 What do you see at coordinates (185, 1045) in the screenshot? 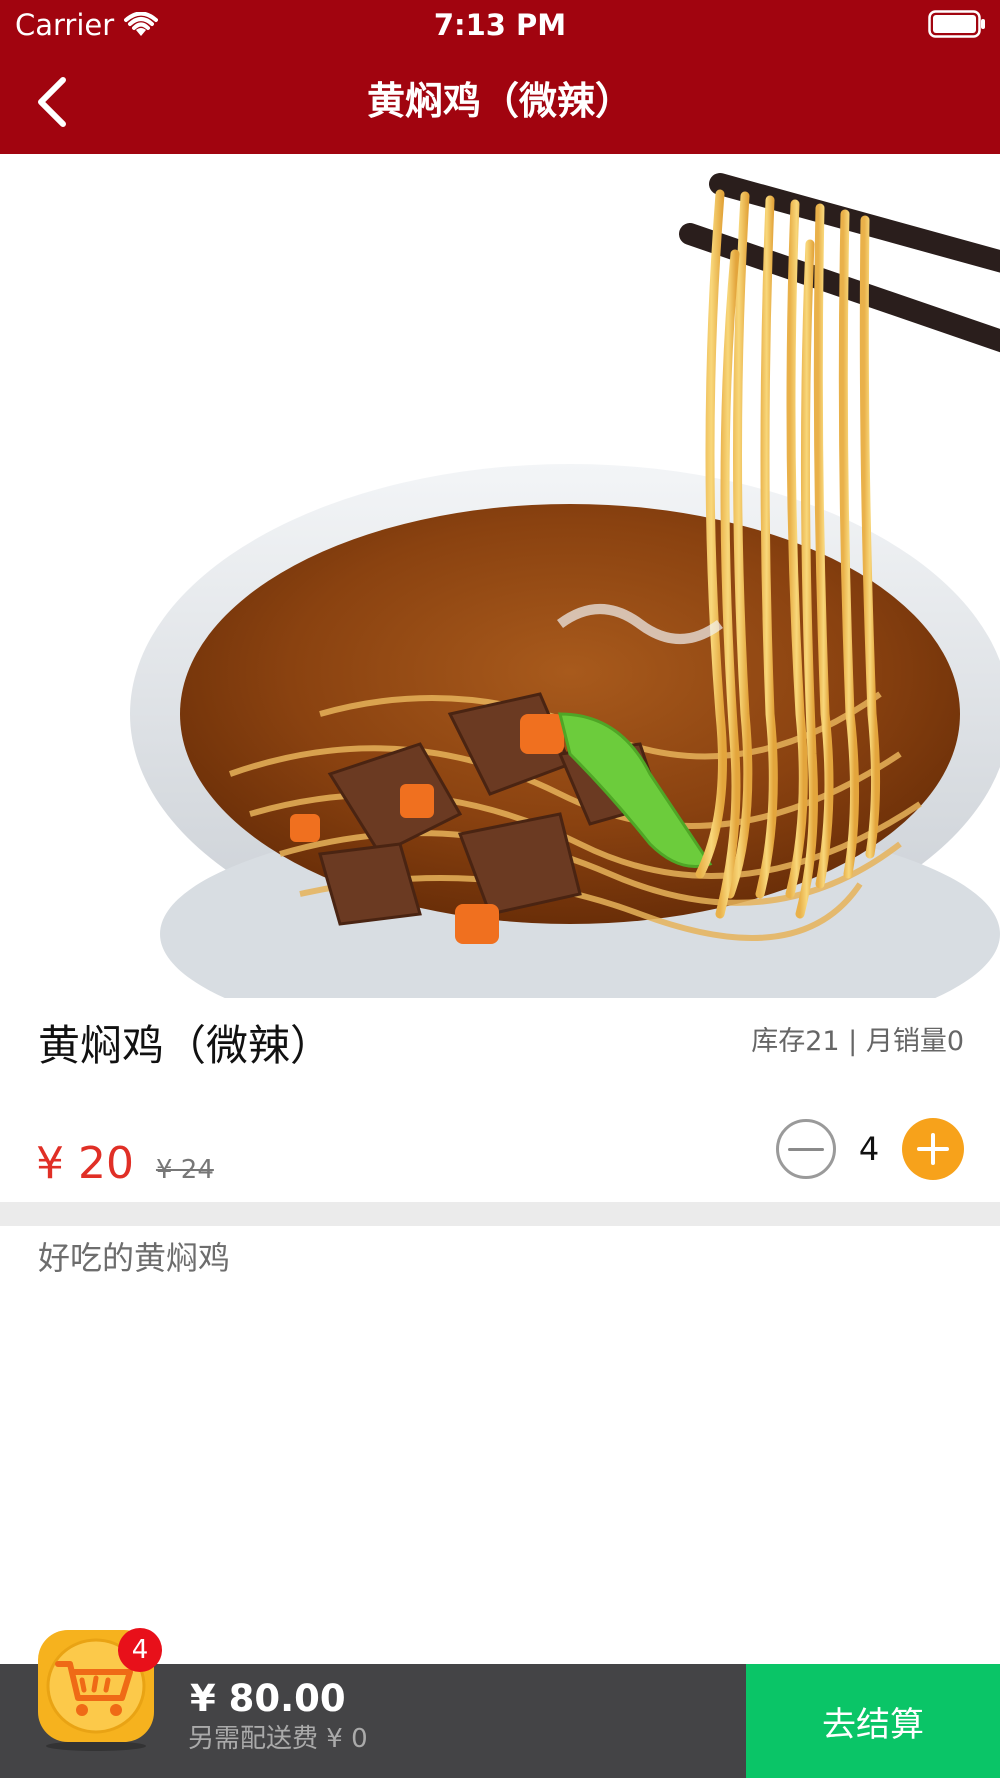
I see `product-name: 黄焖鸡（微辣）` at bounding box center [185, 1045].